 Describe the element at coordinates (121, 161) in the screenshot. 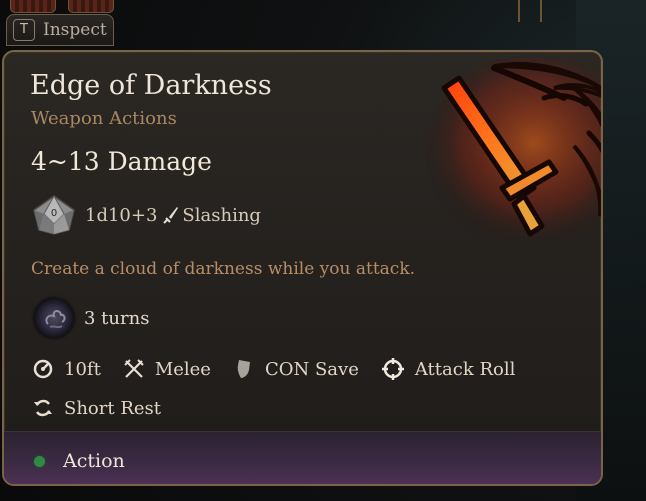

I see `damage-range: 4~13 Damage` at that location.